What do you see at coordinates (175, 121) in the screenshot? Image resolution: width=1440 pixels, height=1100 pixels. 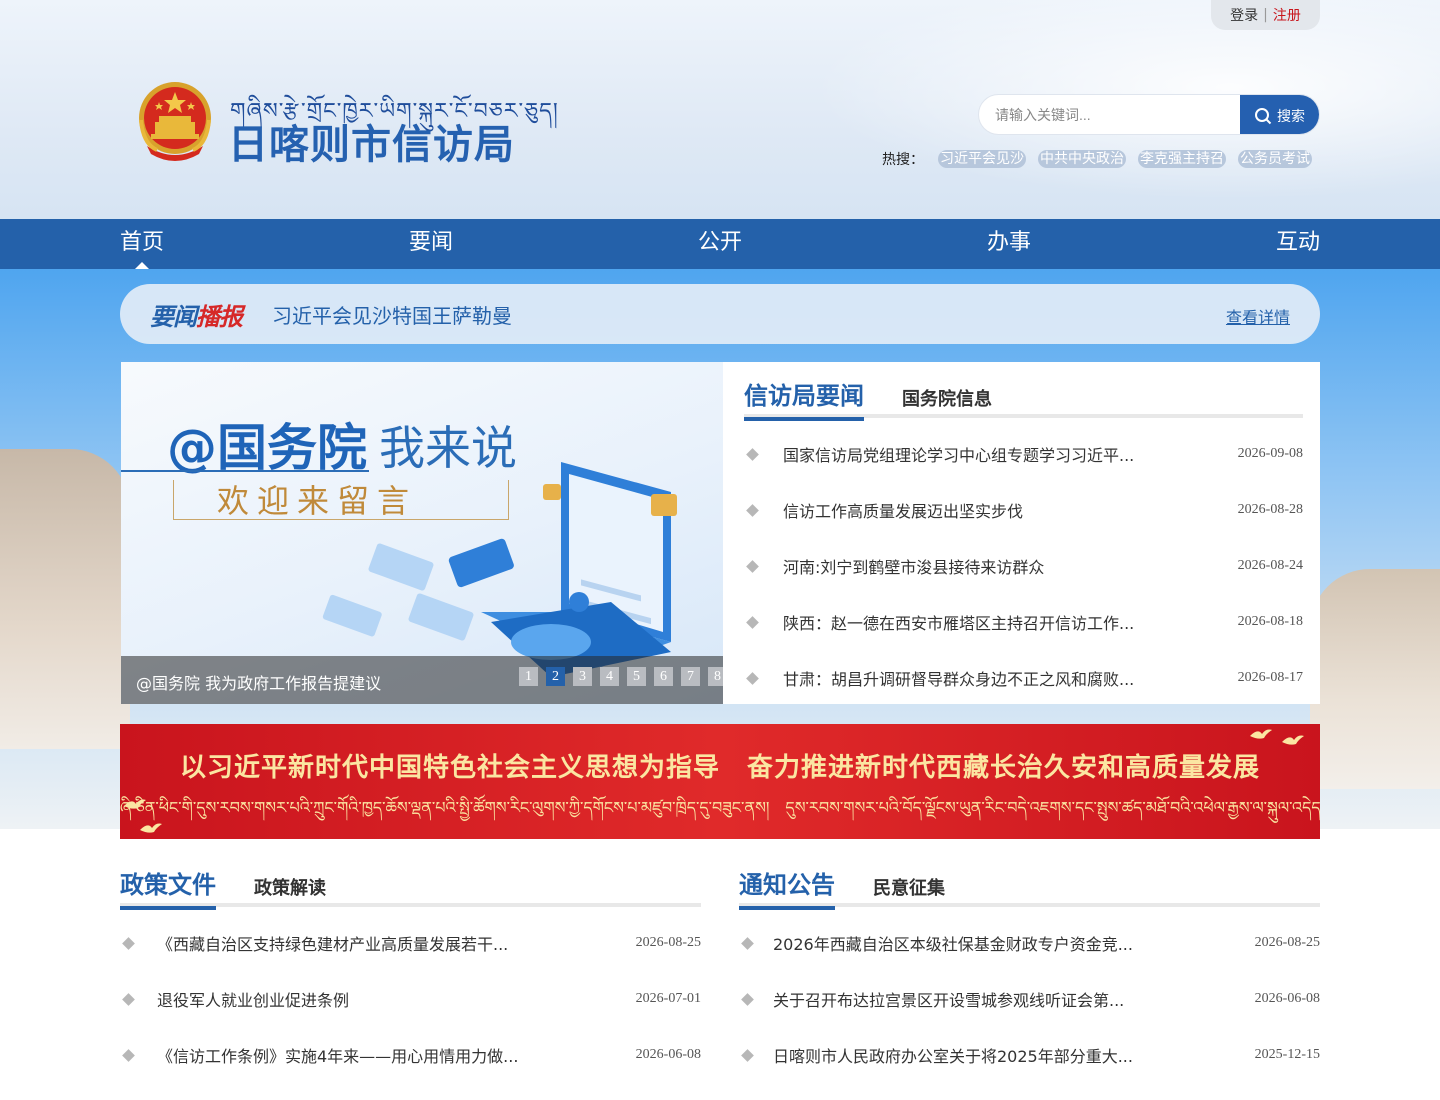 I see `national-emblem-icon` at bounding box center [175, 121].